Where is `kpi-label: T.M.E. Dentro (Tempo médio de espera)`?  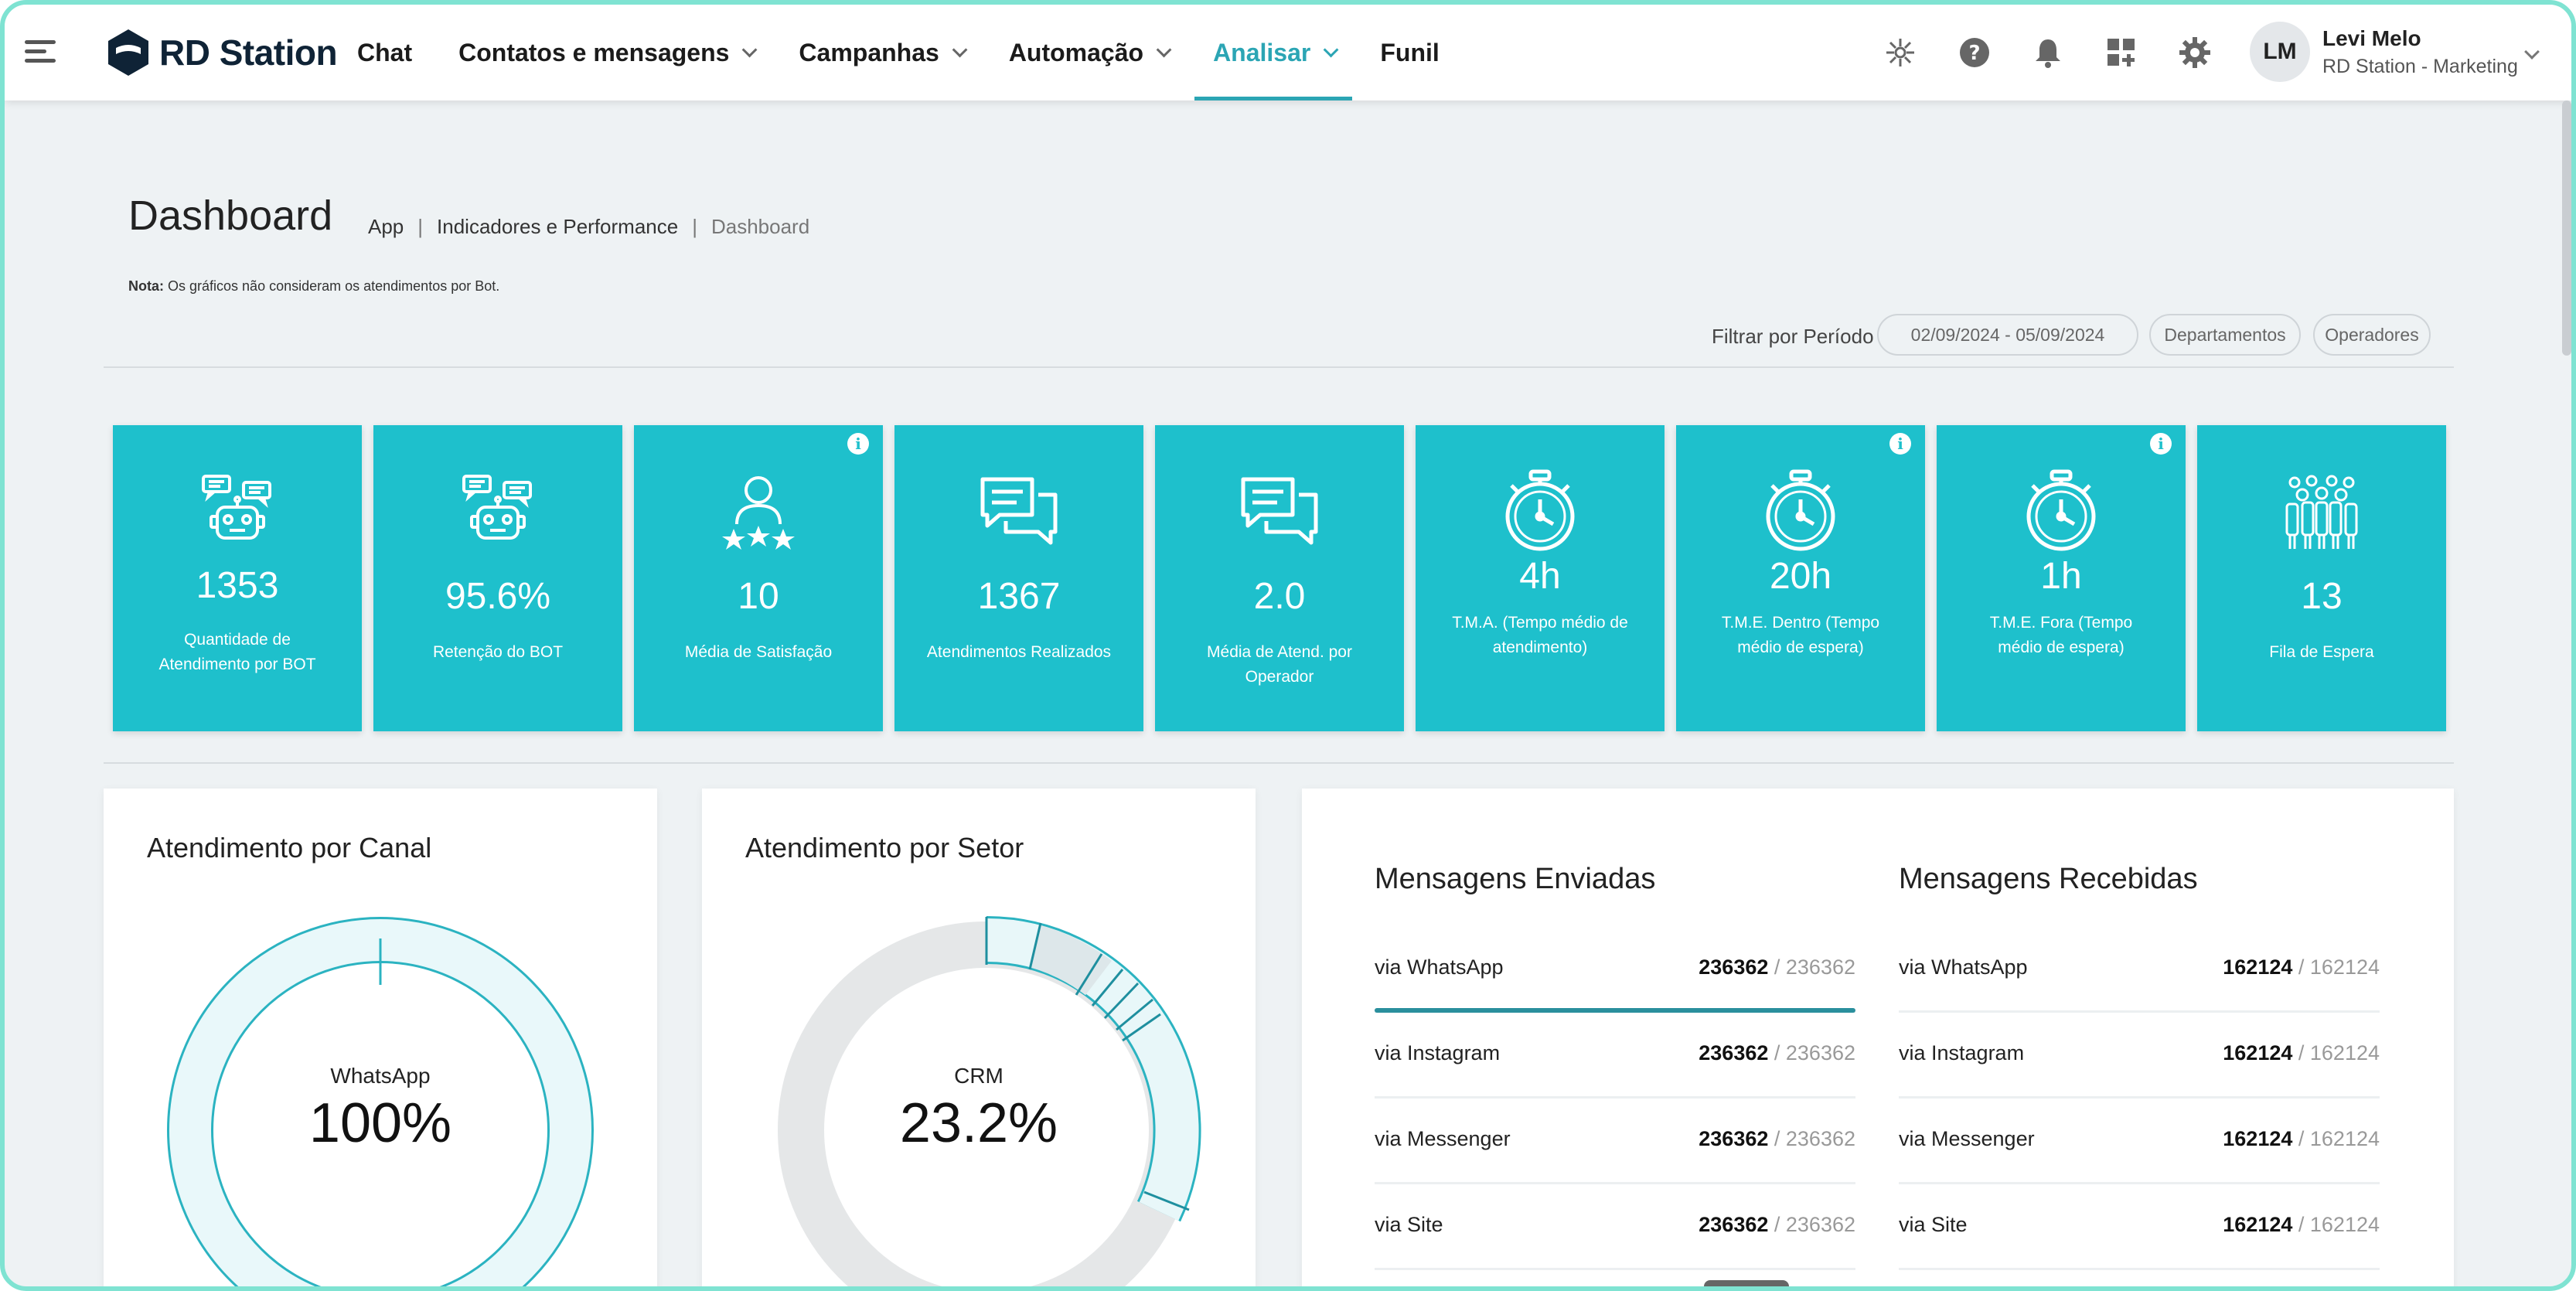 kpi-label: T.M.E. Dentro (Tempo médio de espera) is located at coordinates (1800, 635).